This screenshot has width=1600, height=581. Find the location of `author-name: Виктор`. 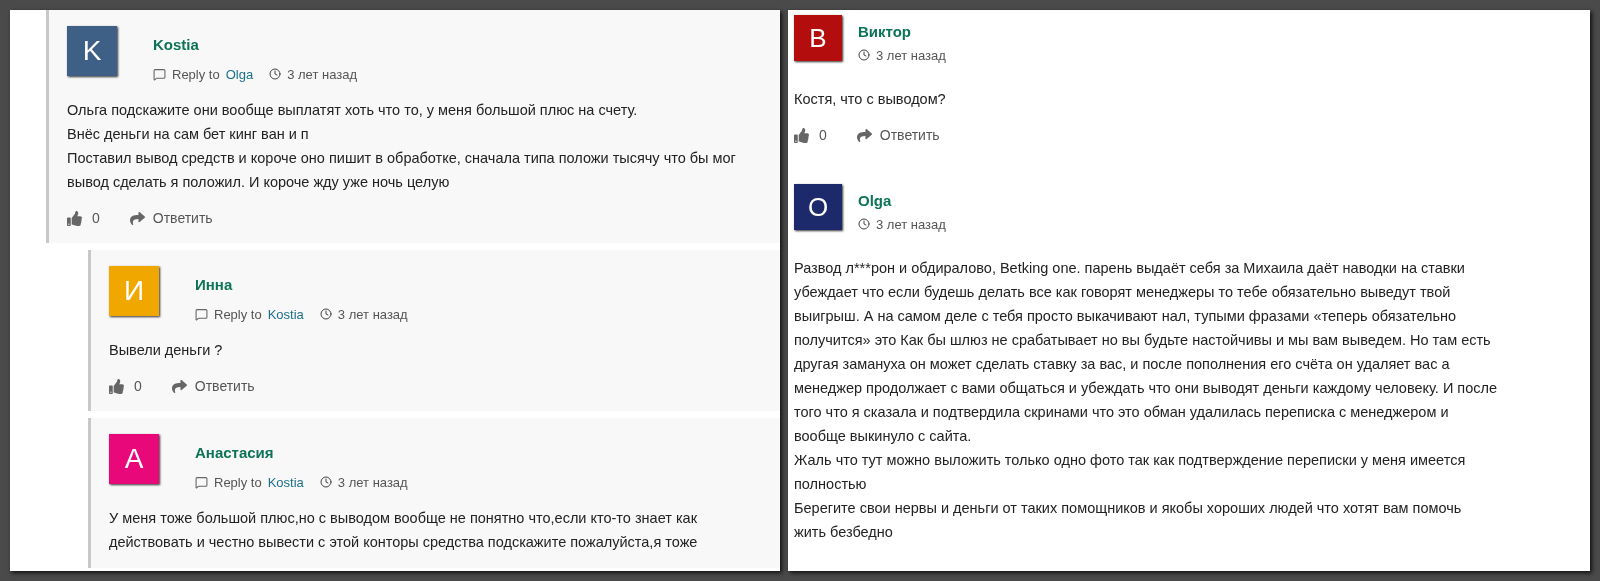

author-name: Виктор is located at coordinates (902, 32).